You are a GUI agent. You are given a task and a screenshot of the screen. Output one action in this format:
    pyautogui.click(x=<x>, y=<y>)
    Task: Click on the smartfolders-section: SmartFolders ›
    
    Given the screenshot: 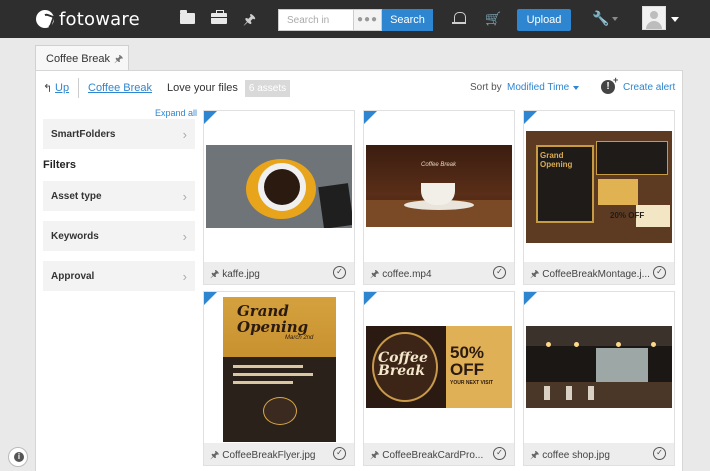 What is the action you would take?
    pyautogui.click(x=119, y=134)
    